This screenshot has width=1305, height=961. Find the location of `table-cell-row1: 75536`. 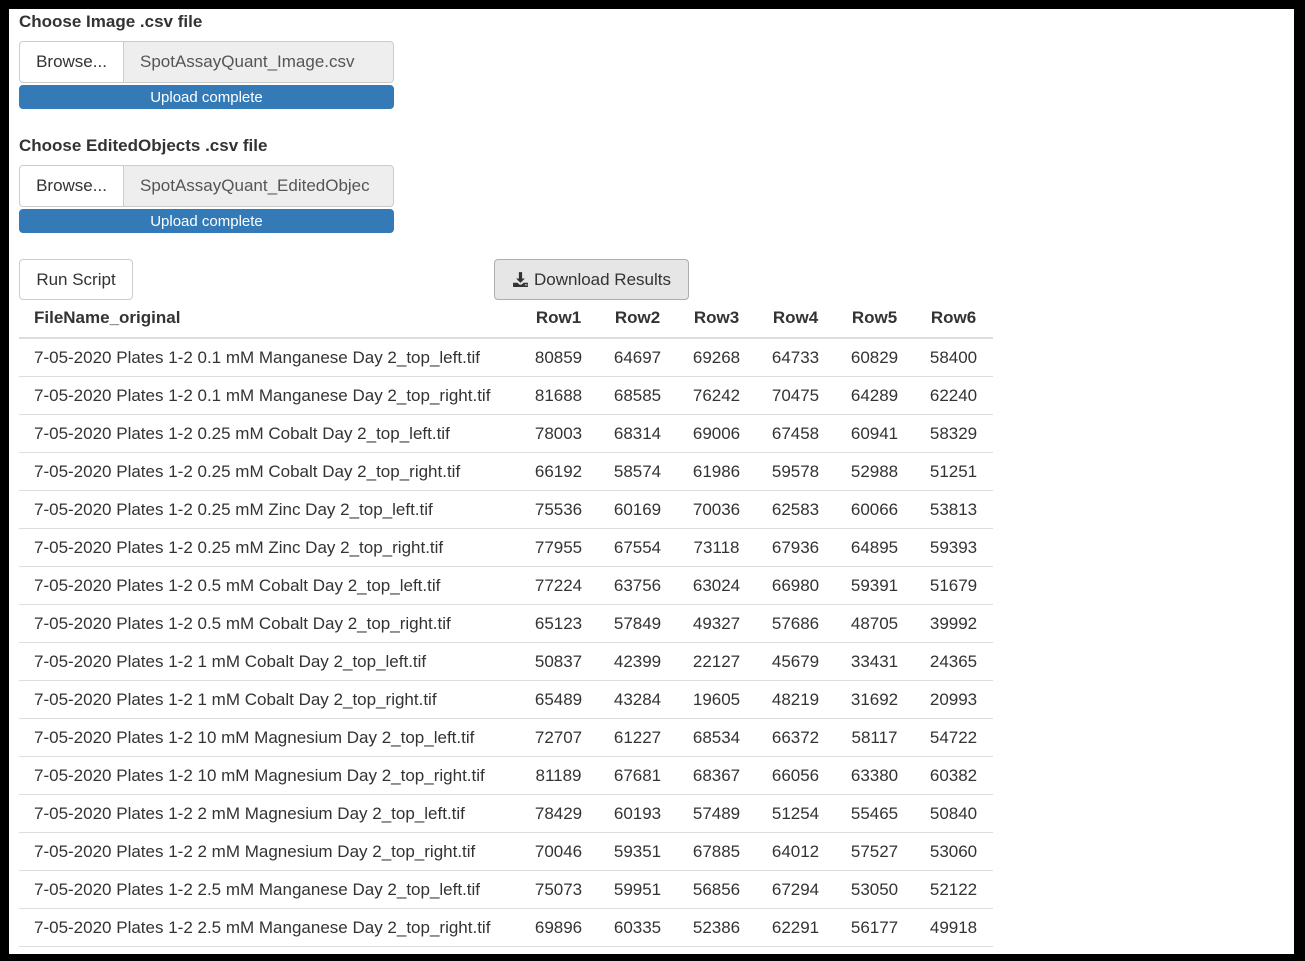

table-cell-row1: 75536 is located at coordinates (558, 509).